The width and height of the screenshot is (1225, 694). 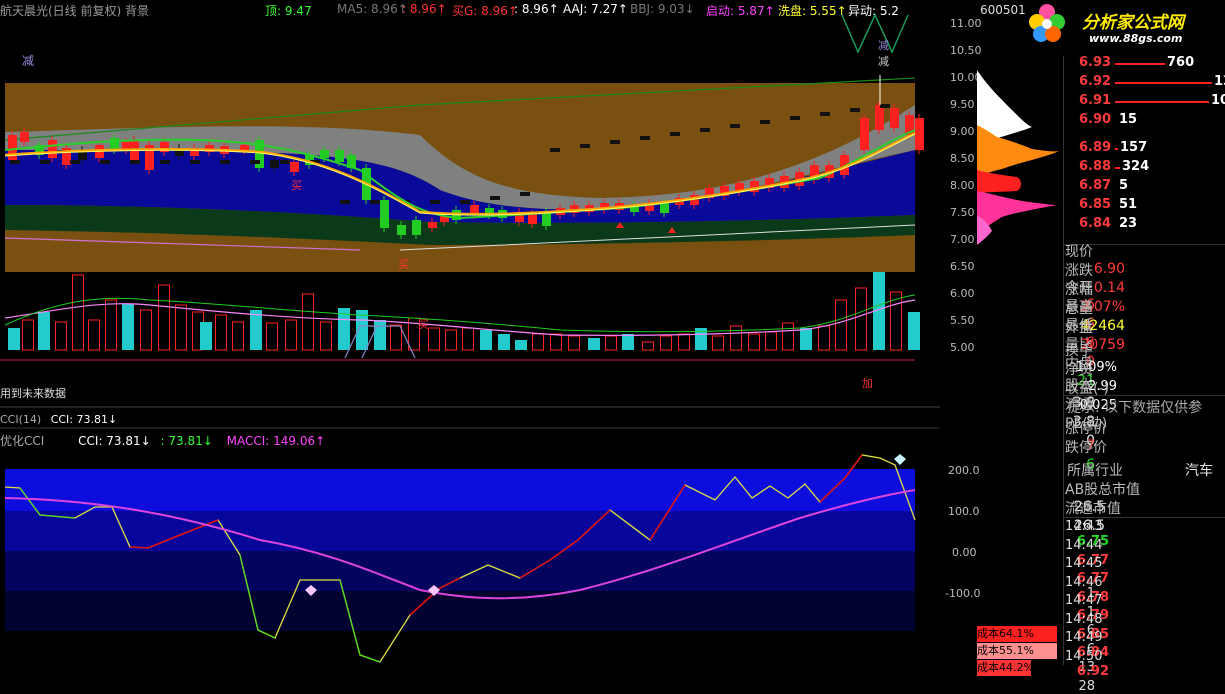 I want to click on tick-time: 14:47, so click(x=1084, y=600).